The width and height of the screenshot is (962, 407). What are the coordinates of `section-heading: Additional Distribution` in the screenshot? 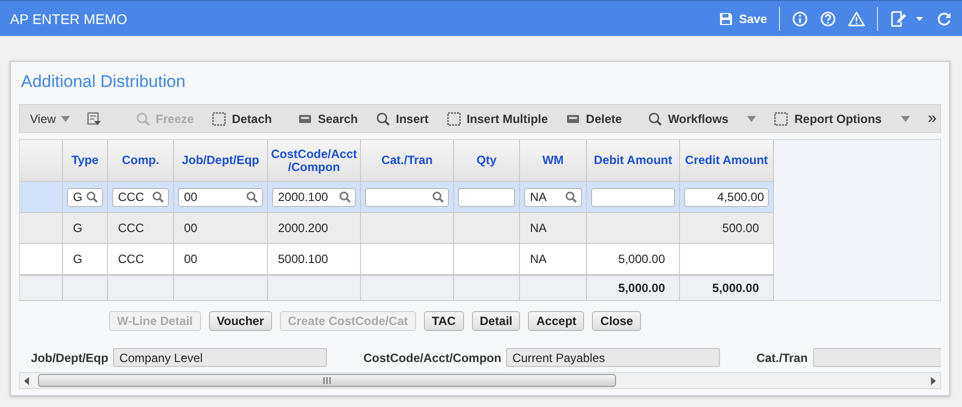 It's located at (103, 82).